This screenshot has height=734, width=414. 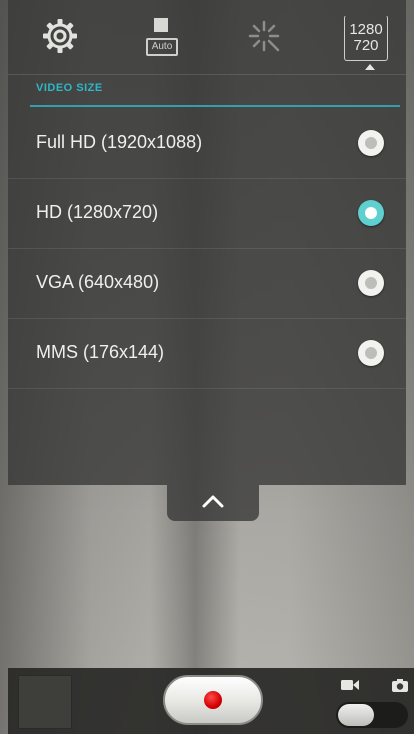 I want to click on option-label: VGA (640x480), so click(x=98, y=282).